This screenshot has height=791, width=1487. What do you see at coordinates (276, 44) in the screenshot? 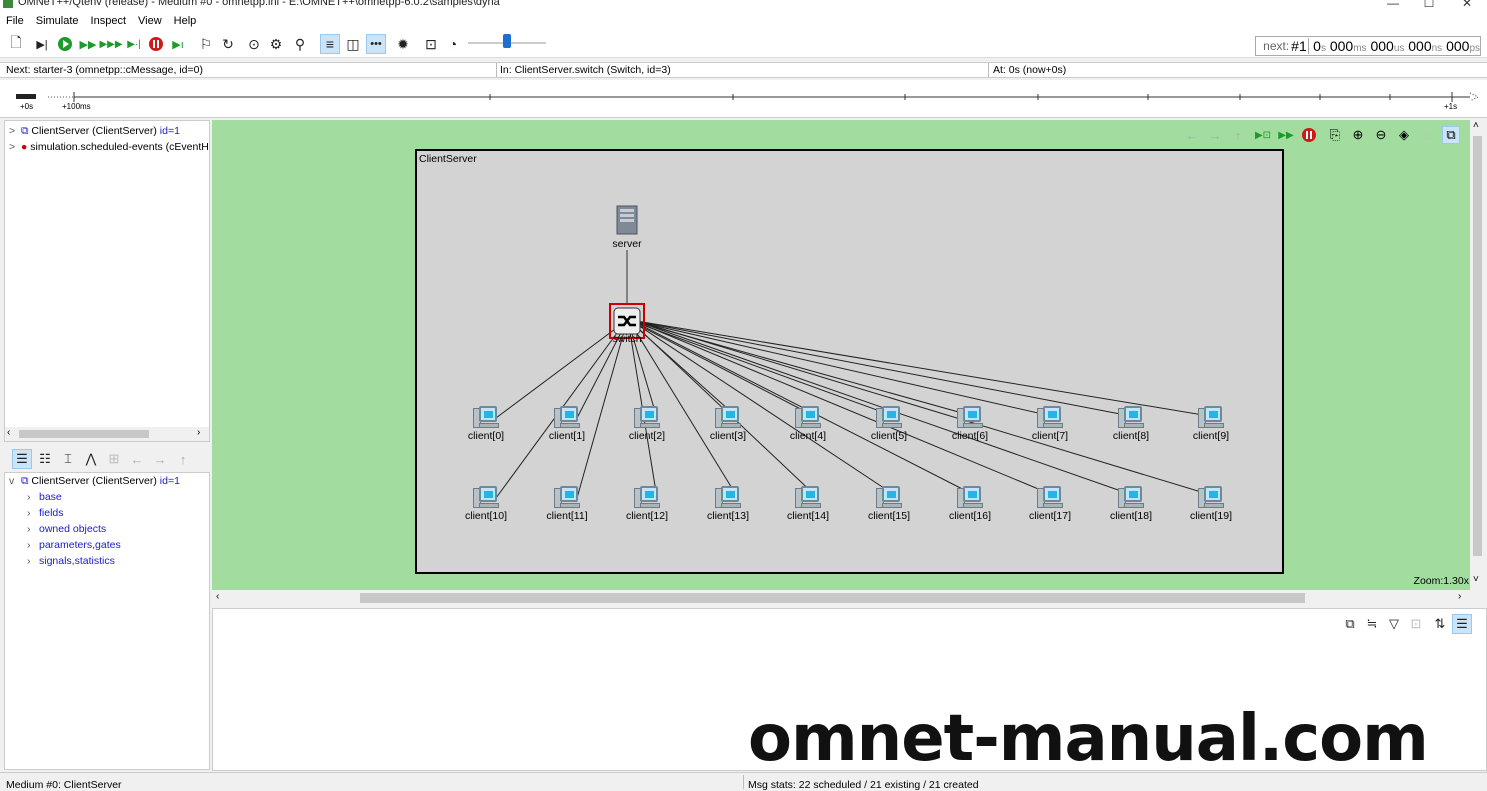
I see `find-objects-icon: ⚙` at bounding box center [276, 44].